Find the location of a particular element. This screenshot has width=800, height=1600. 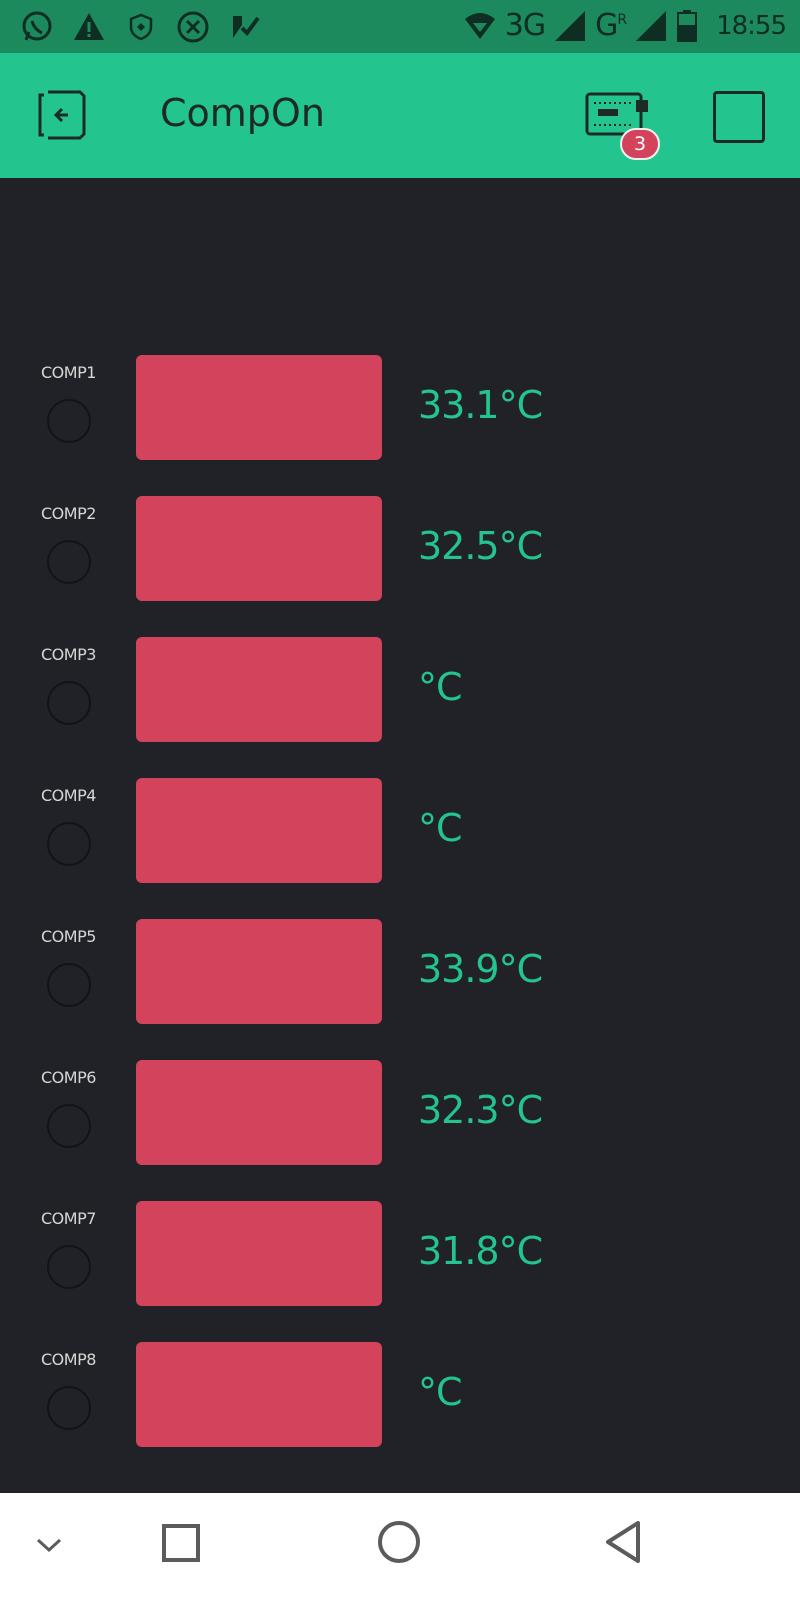

signal-icon is located at coordinates (570, 25).